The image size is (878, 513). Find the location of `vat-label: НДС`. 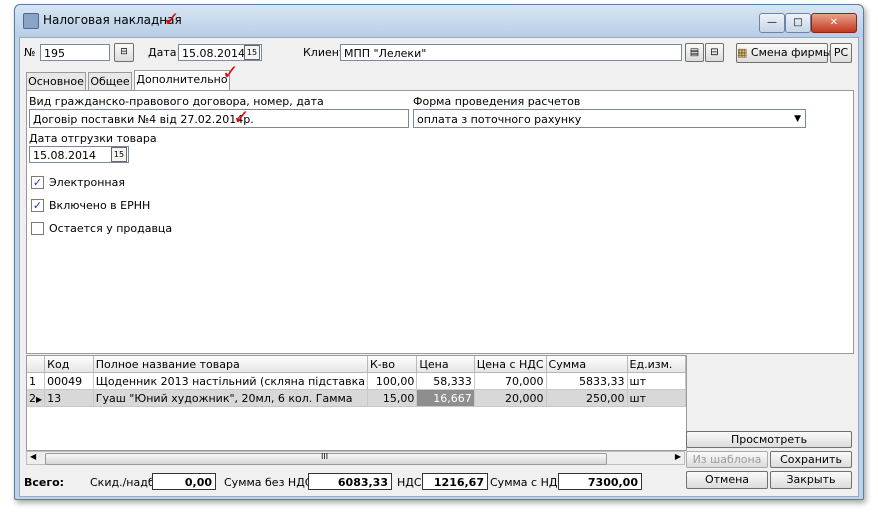

vat-label: НДС is located at coordinates (409, 482).